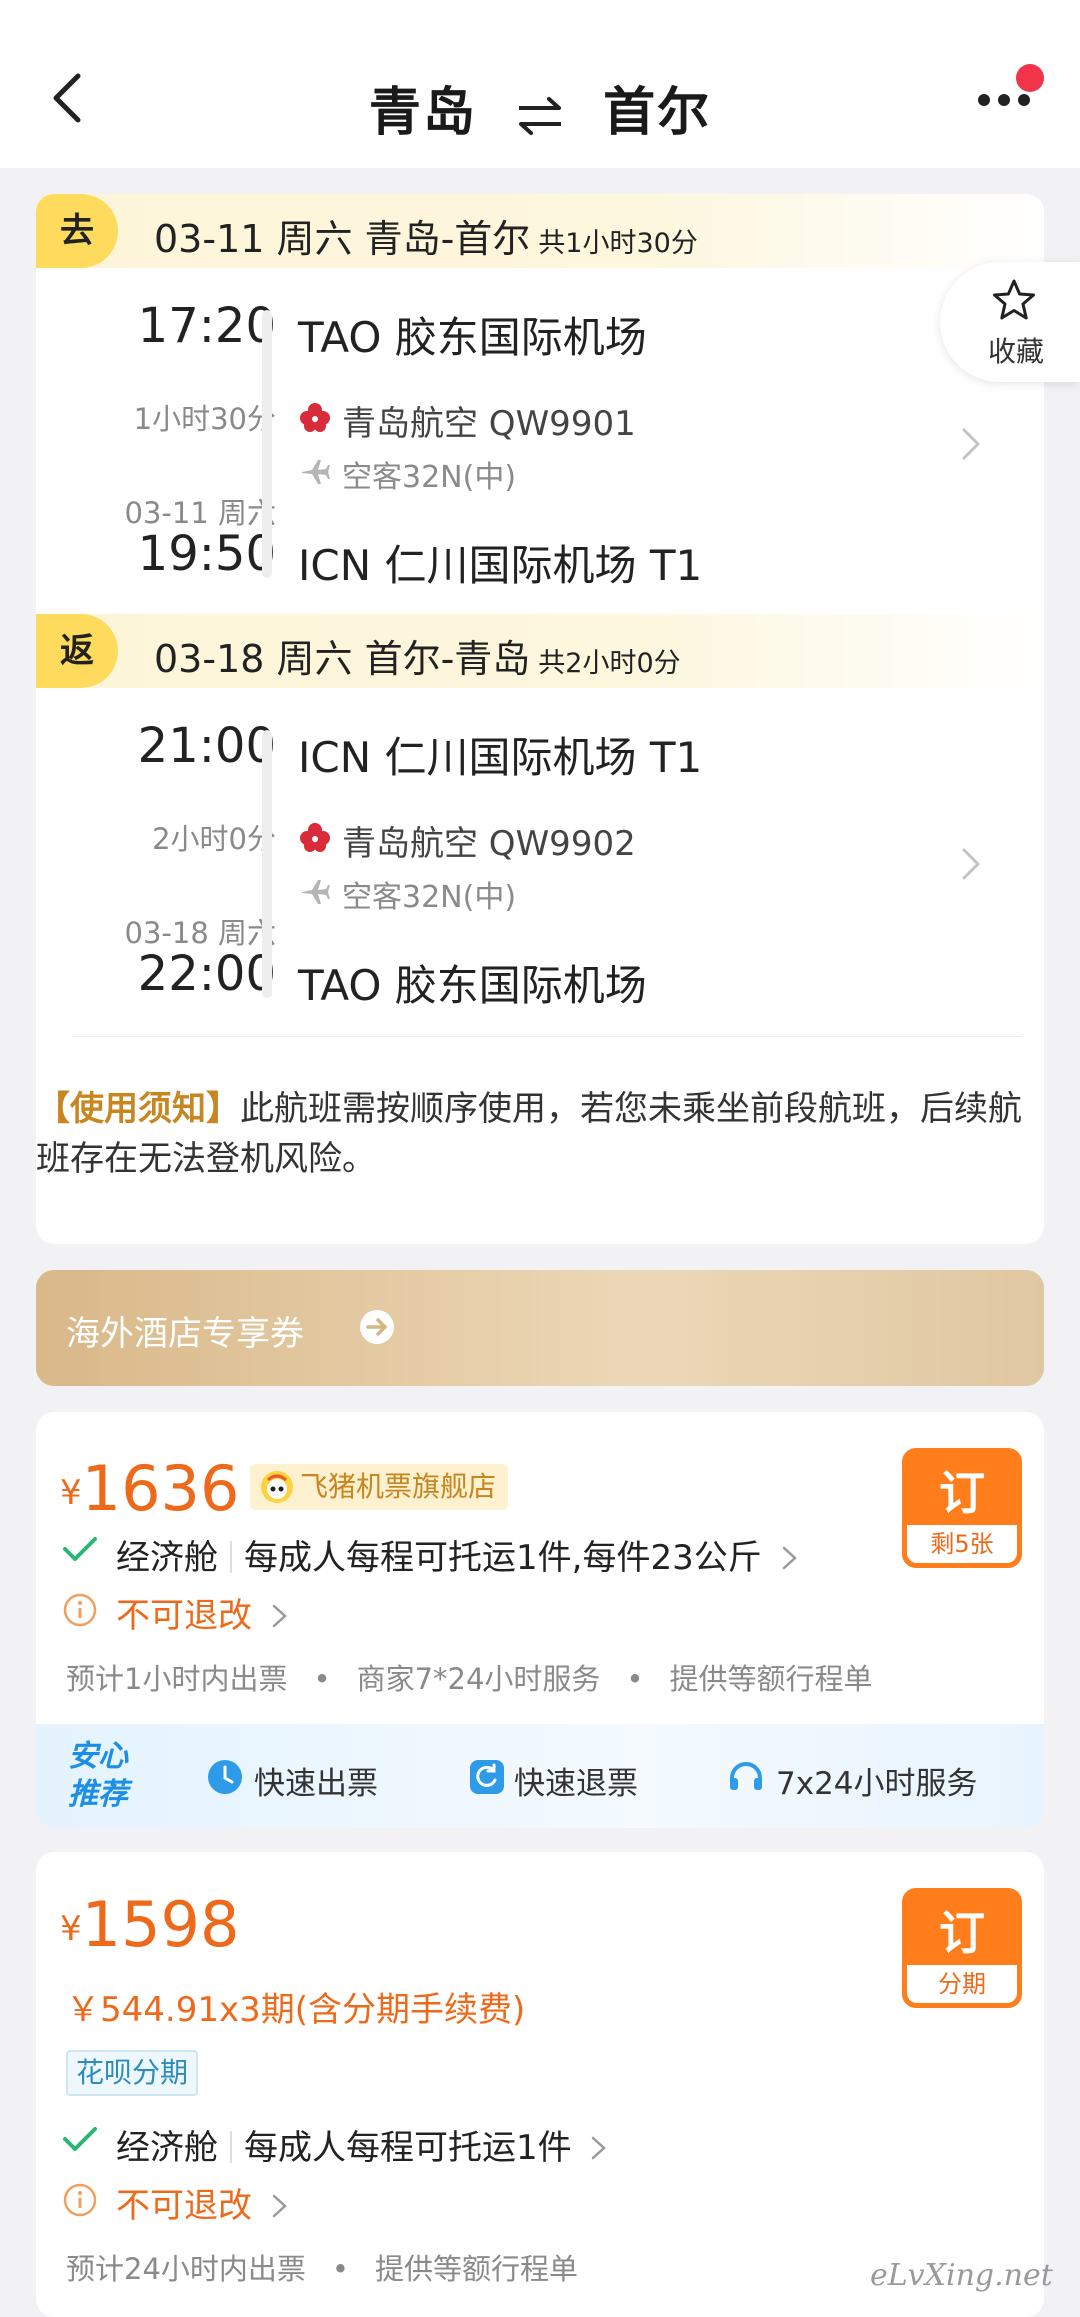  What do you see at coordinates (160, 1924) in the screenshot?
I see `price-value: 1598` at bounding box center [160, 1924].